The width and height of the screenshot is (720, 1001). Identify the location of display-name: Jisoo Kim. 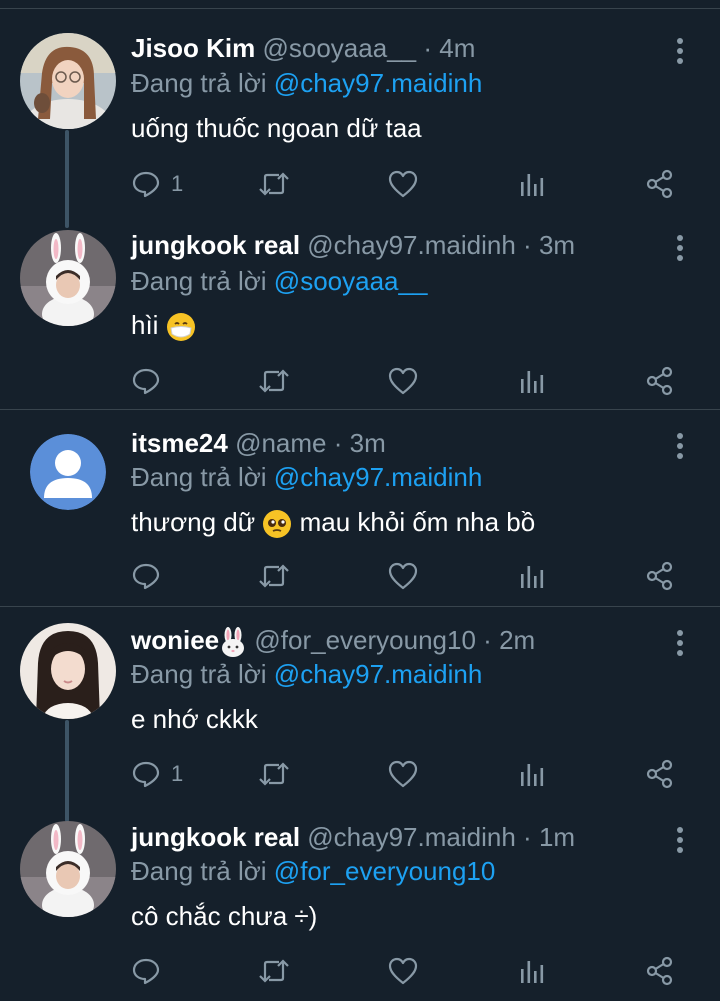
(193, 48).